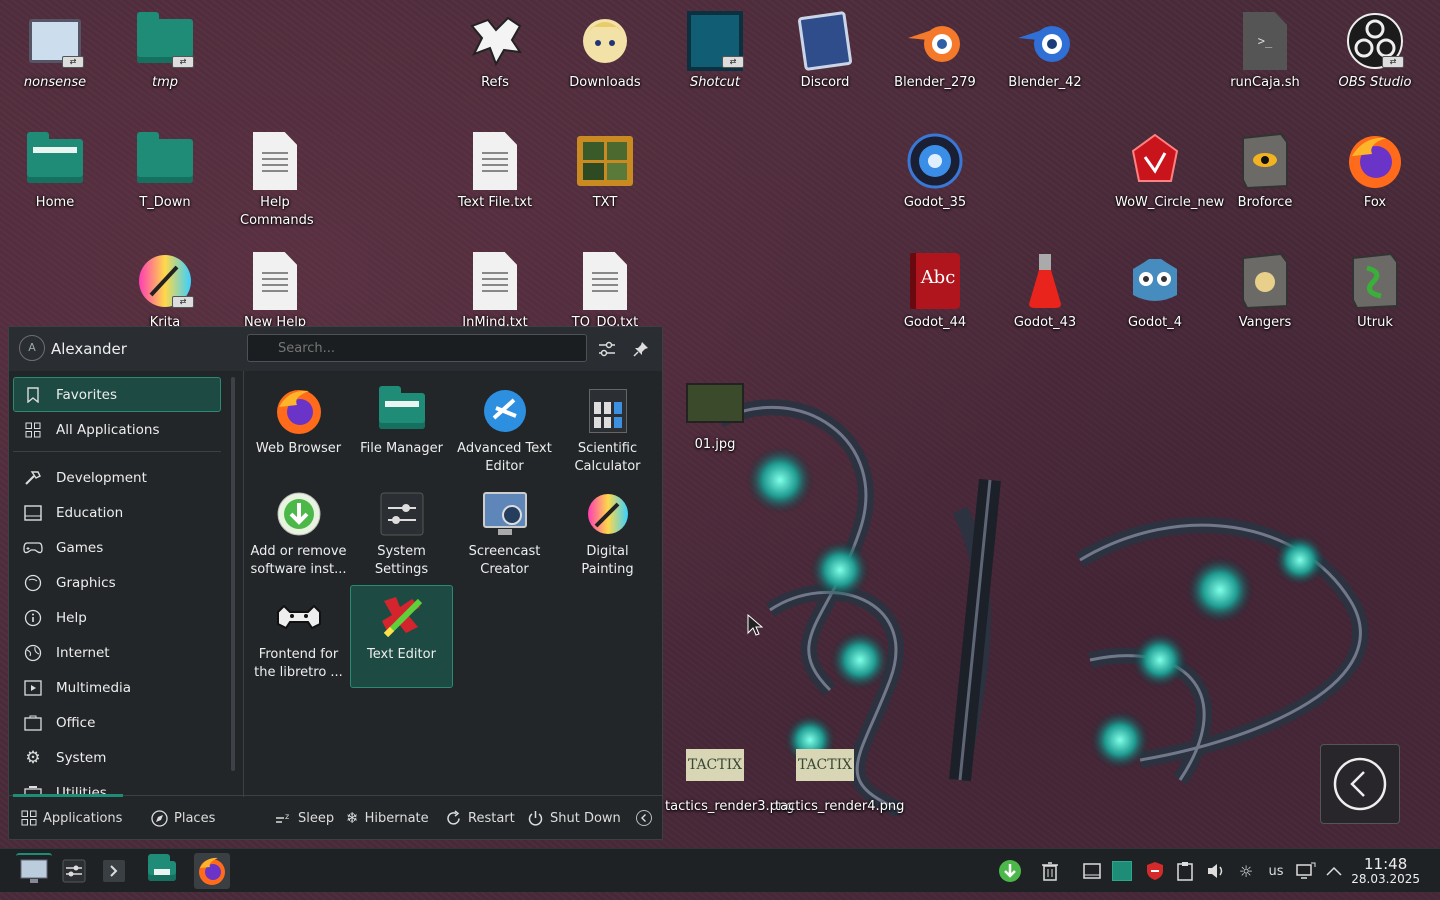 This screenshot has height=900, width=1440. Describe the element at coordinates (117, 722) in the screenshot. I see `category-office: Office` at that location.